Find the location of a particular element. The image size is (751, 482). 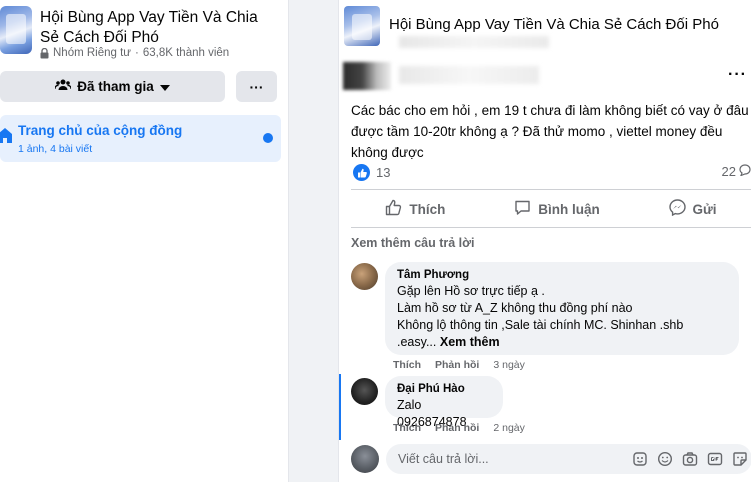

emoji-icon is located at coordinates (665, 459).